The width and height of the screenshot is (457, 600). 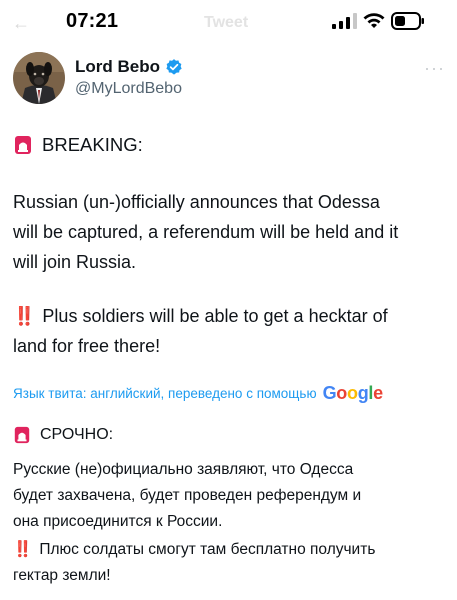 What do you see at coordinates (228, 435) in the screenshot?
I see `tweet-headline-ru: СРОЧНО:` at bounding box center [228, 435].